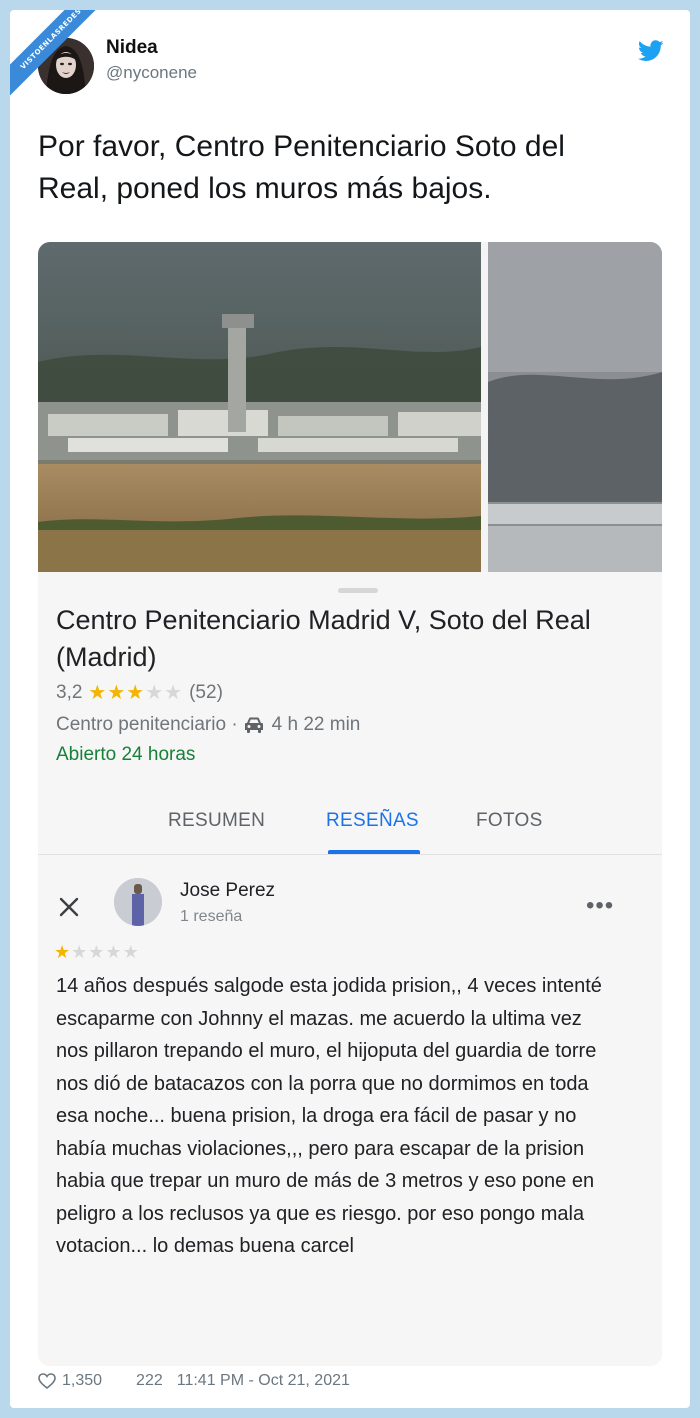  Describe the element at coordinates (82, 1381) in the screenshot. I see `like-count: 1,350` at that location.